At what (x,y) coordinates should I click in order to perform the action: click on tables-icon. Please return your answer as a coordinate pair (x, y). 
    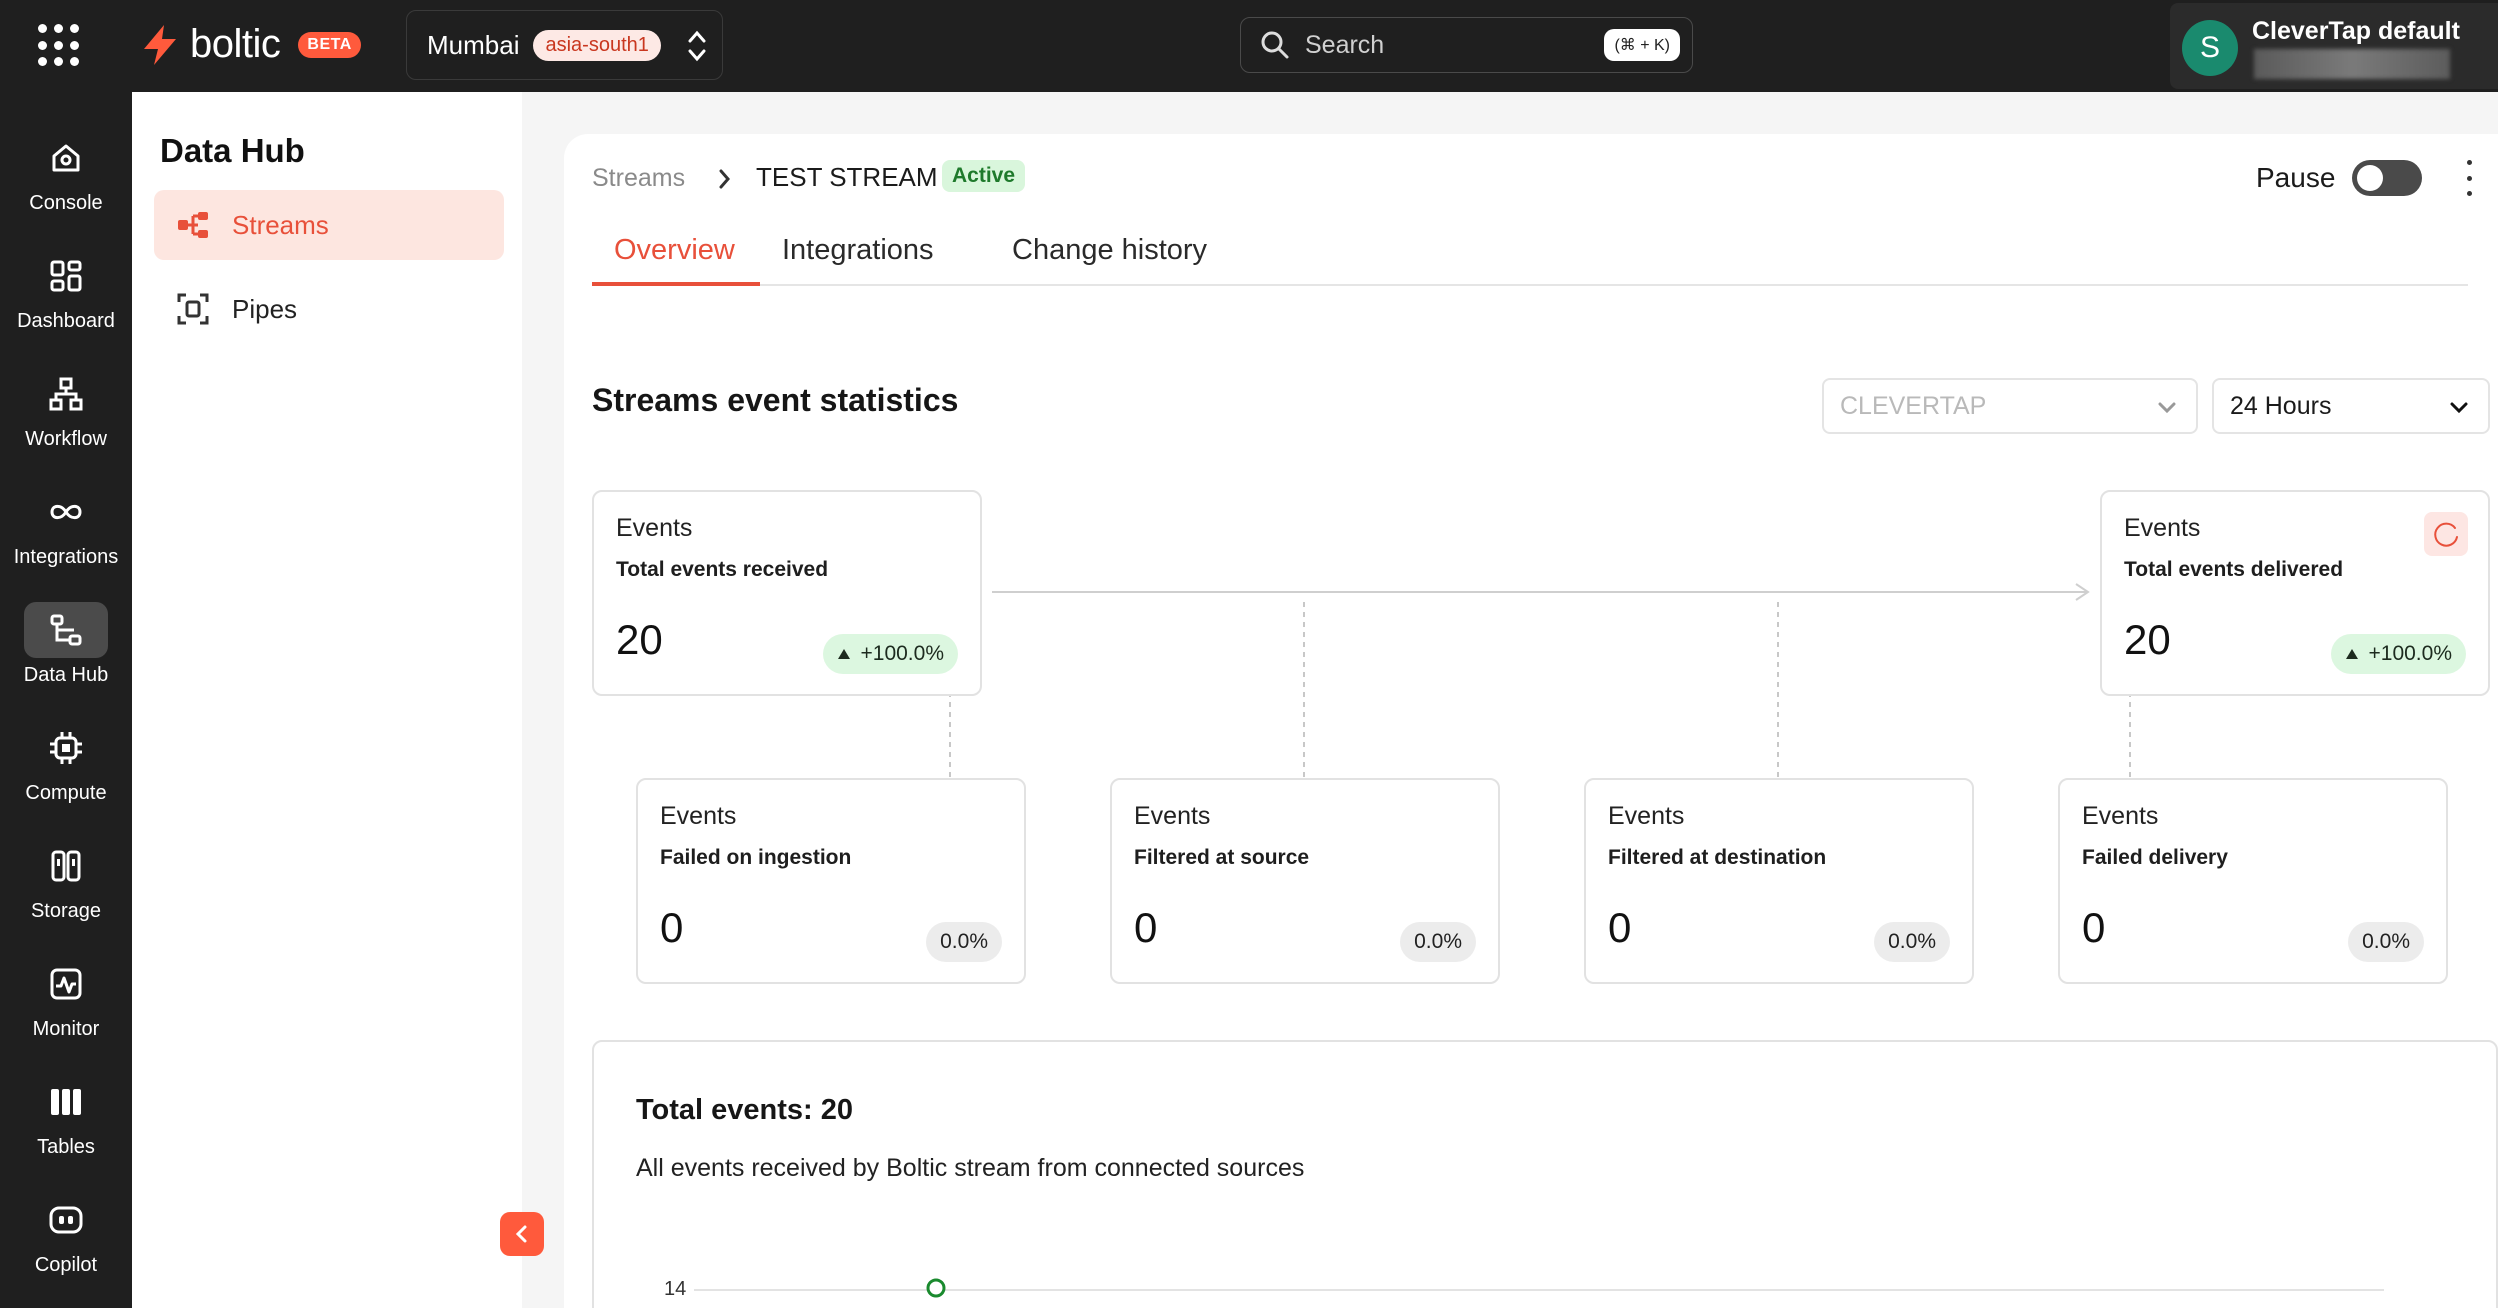
    Looking at the image, I should click on (66, 1102).